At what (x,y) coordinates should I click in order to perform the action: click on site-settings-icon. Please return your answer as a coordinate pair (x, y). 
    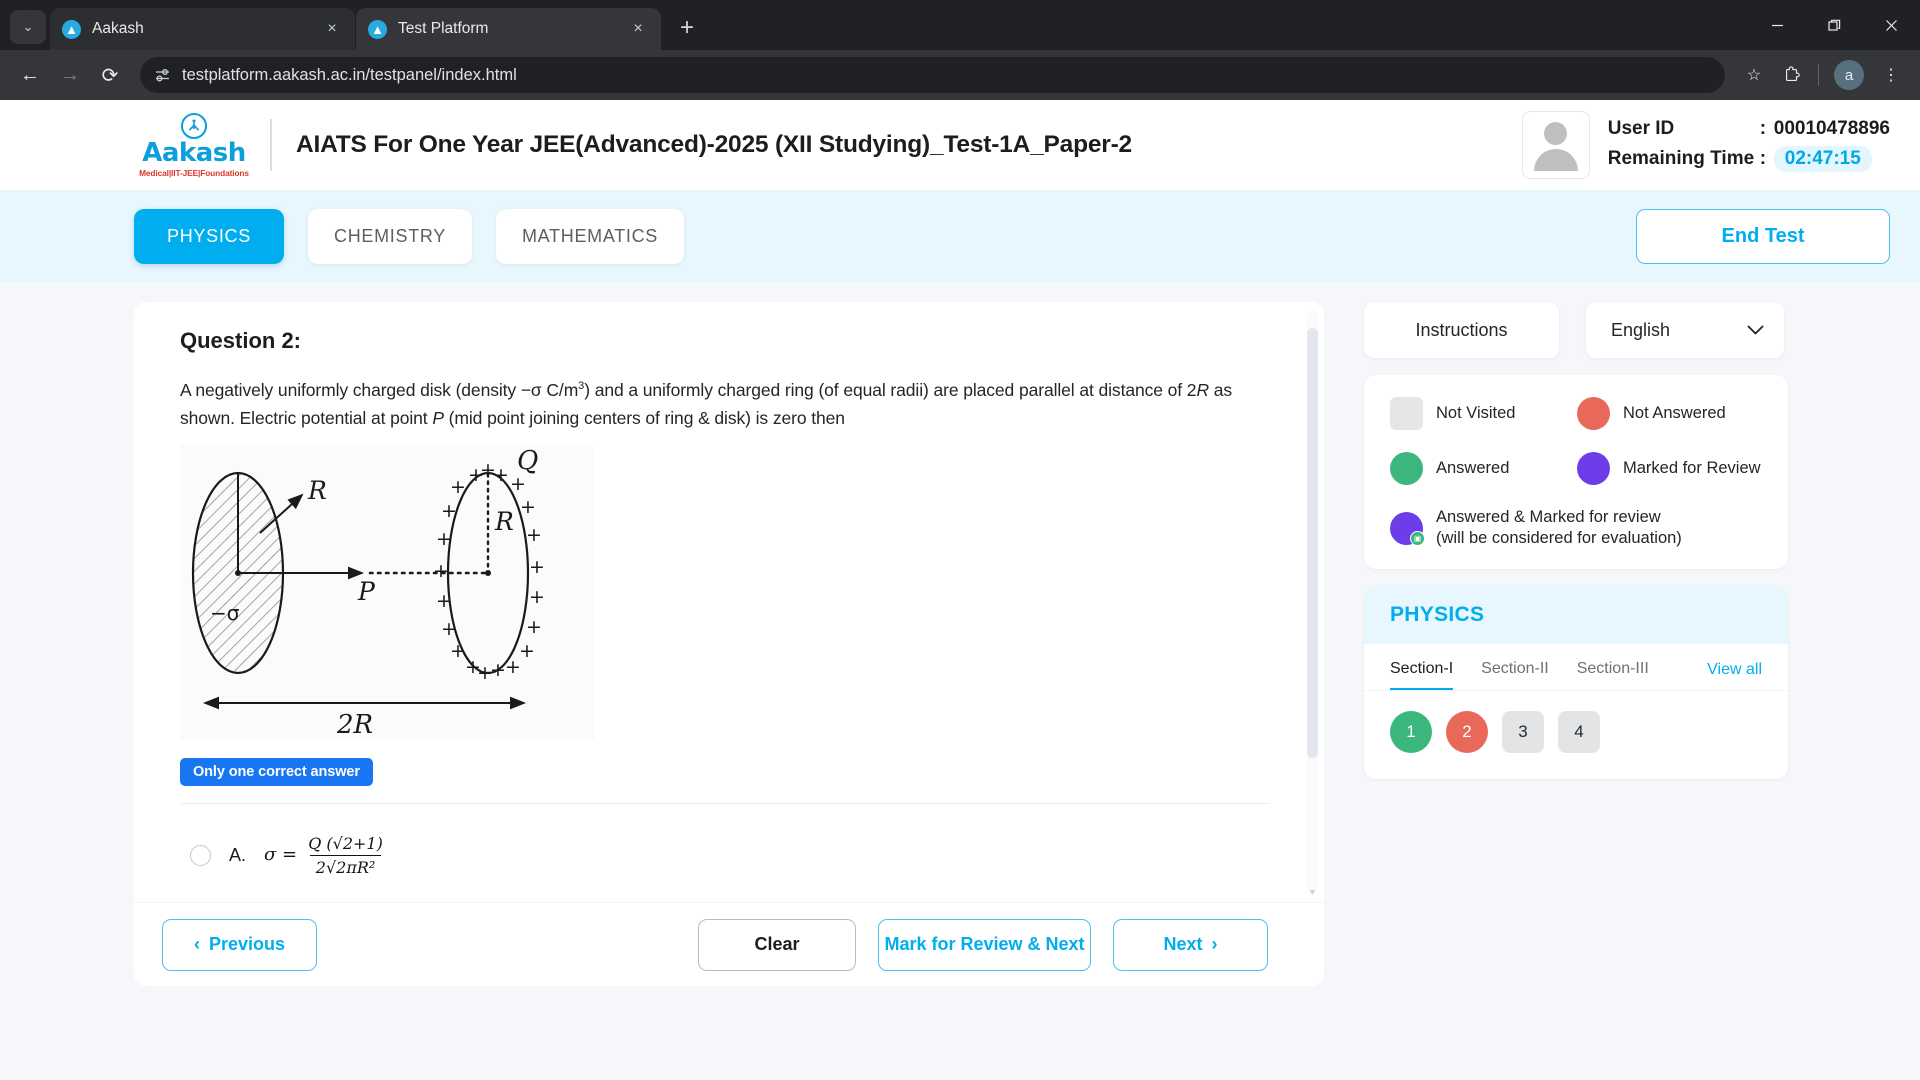
    Looking at the image, I should click on (162, 75).